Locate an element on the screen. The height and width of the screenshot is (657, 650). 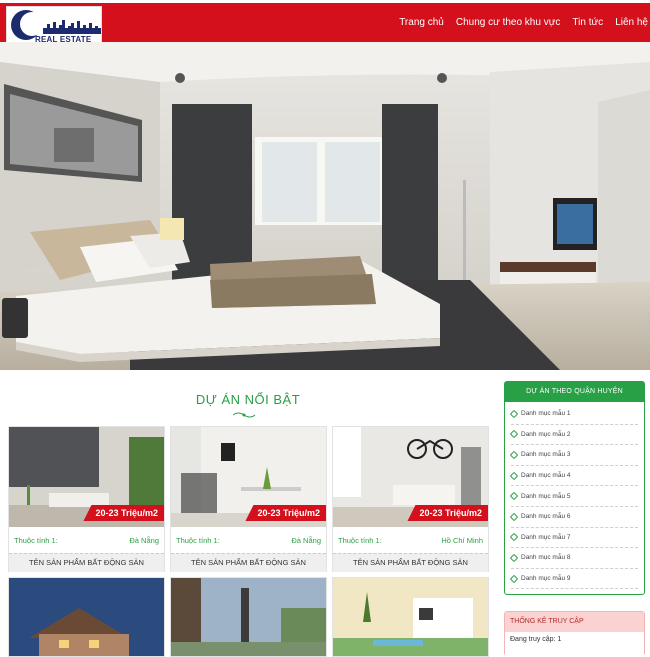
district-projects-title: DỰ ÁN THEO QUẬN HUYỆN is located at coordinates (574, 392).